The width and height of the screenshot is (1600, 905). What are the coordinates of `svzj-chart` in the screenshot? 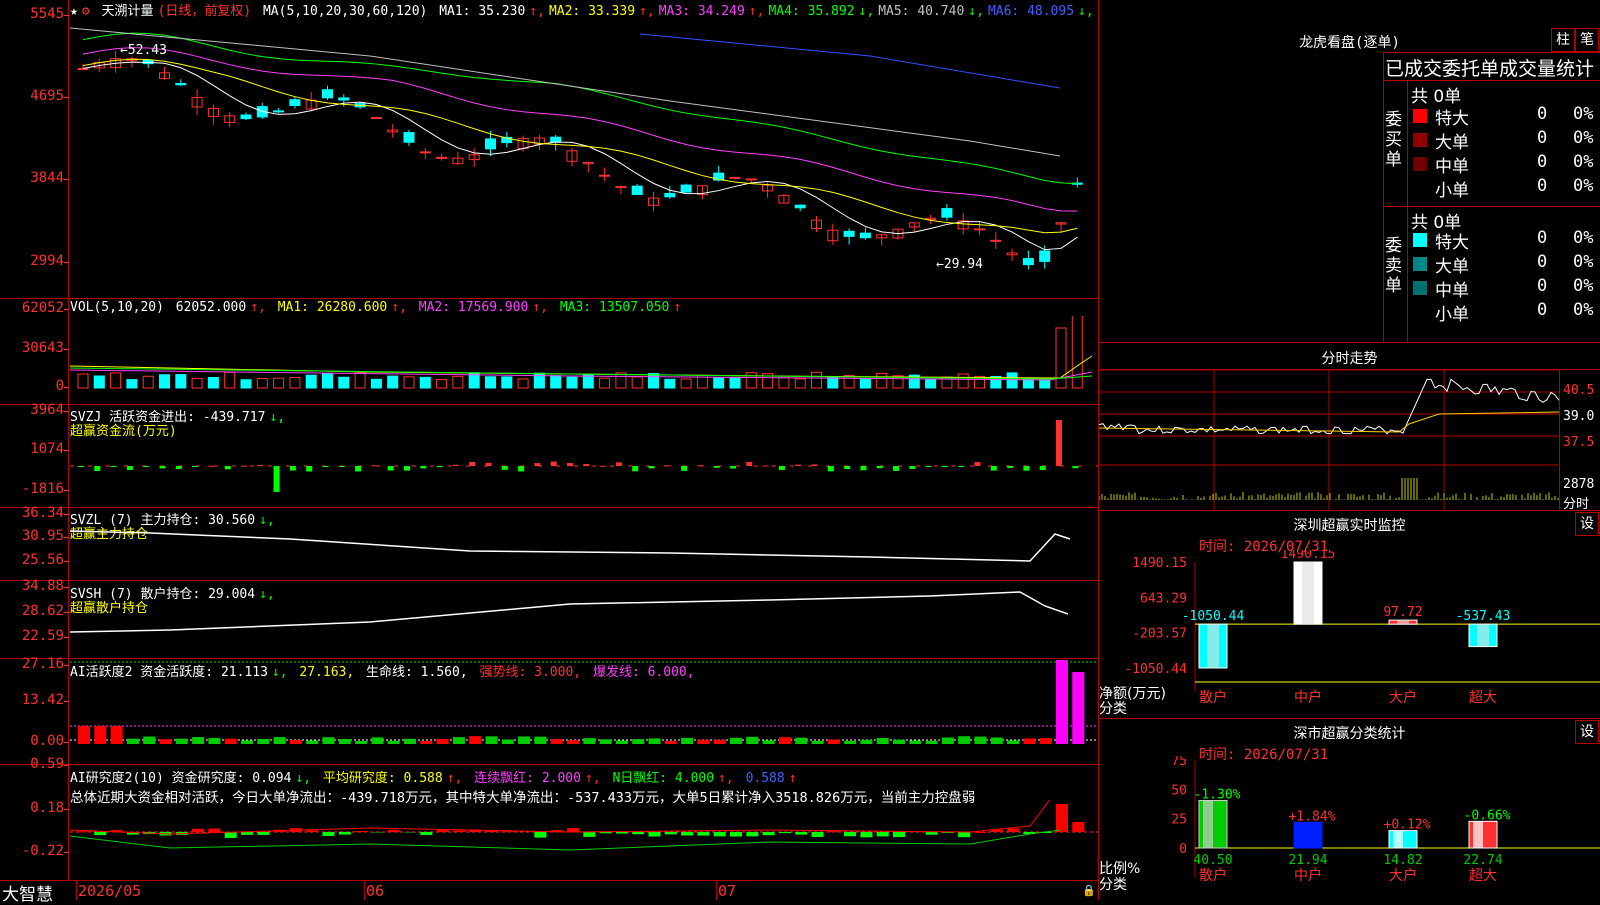 It's located at (584, 463).